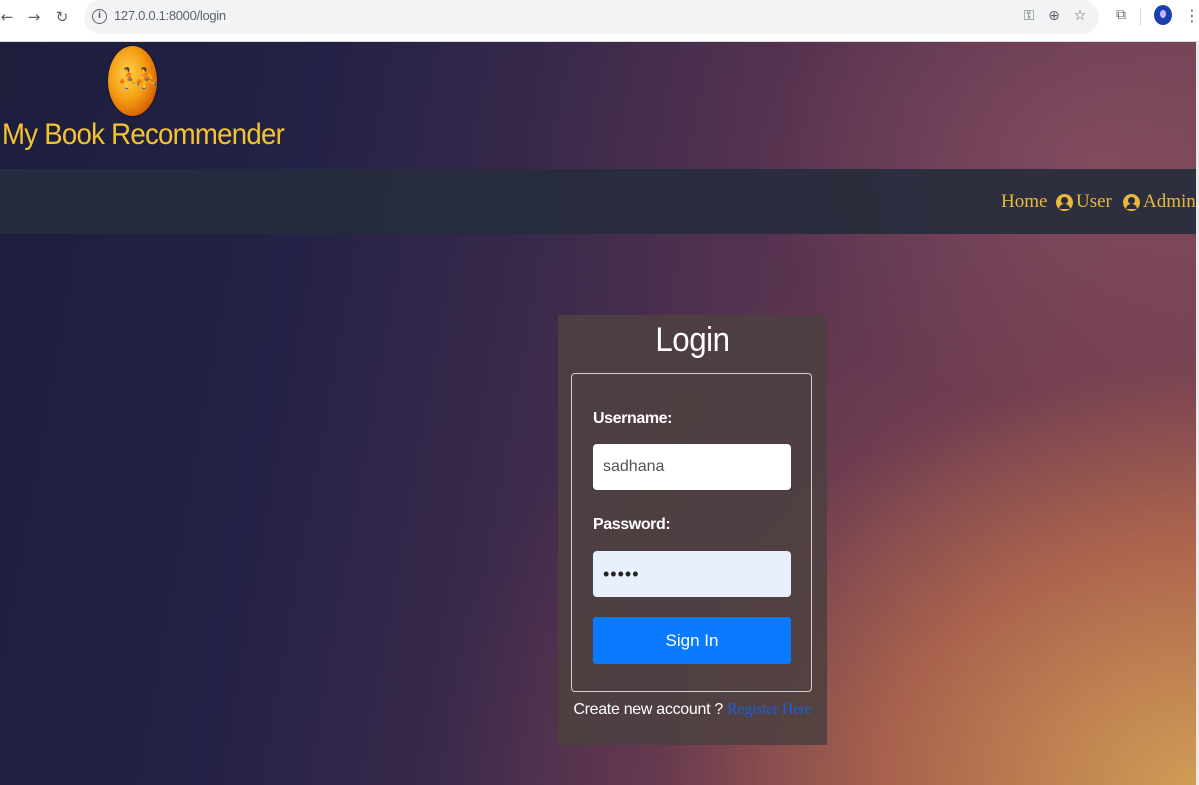 The image size is (1199, 785). What do you see at coordinates (1140, 17) in the screenshot?
I see `toolbar-divider` at bounding box center [1140, 17].